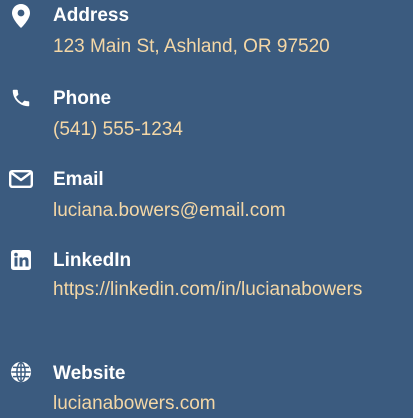 This screenshot has height=418, width=413. What do you see at coordinates (82, 98) in the screenshot?
I see `contact-label: Phone` at bounding box center [82, 98].